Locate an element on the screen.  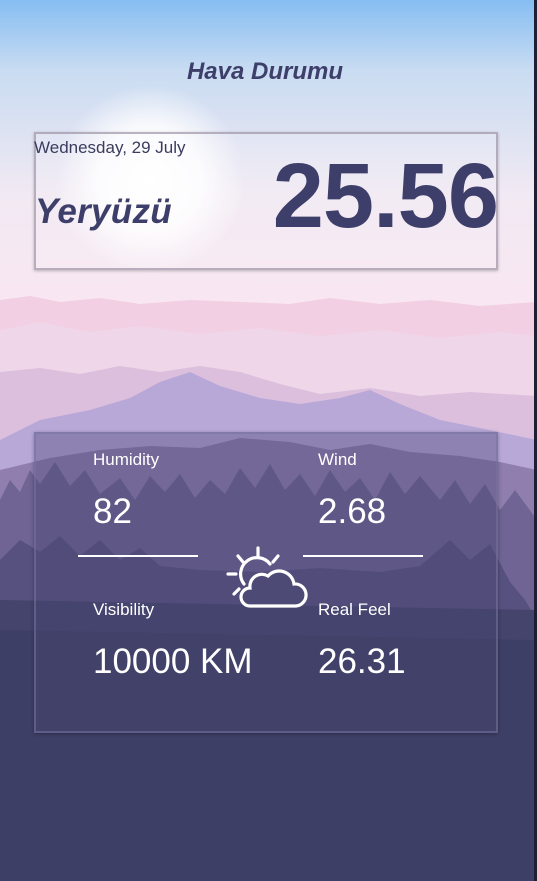
temperature-value: 25.56 is located at coordinates (385, 196).